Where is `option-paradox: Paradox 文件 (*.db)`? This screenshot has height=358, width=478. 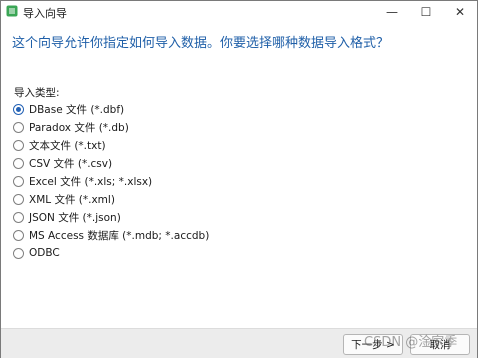
option-paradox: Paradox 文件 (*.db) is located at coordinates (111, 127).